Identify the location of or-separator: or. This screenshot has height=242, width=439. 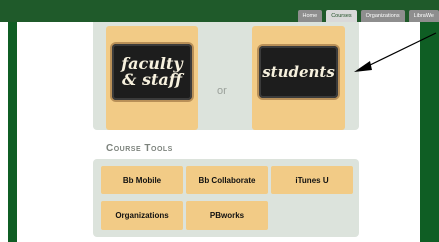
(222, 91).